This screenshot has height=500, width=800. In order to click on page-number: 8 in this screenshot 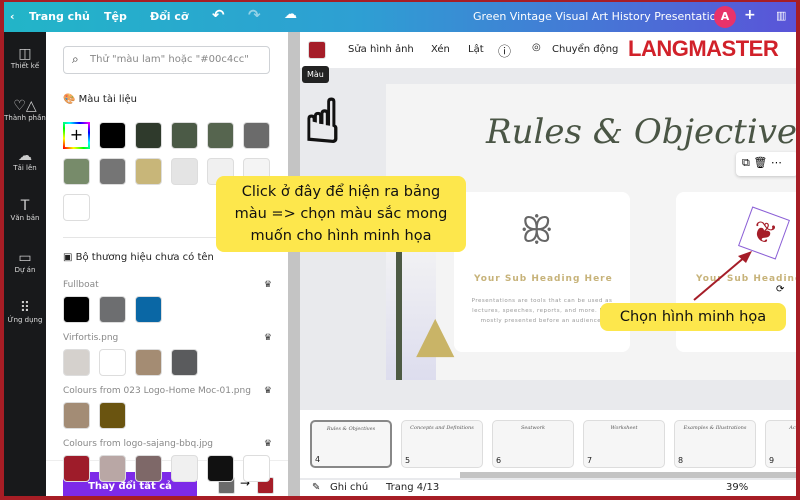, I will do `click(681, 460)`.